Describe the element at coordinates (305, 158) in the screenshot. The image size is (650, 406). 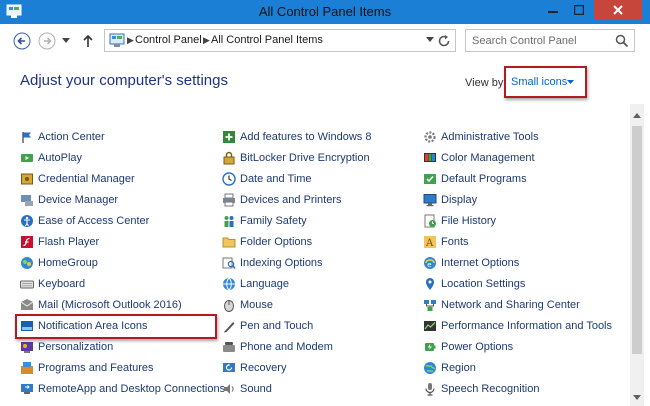
I see `control-panel-item-label: BitLocker Drive Encryption` at that location.